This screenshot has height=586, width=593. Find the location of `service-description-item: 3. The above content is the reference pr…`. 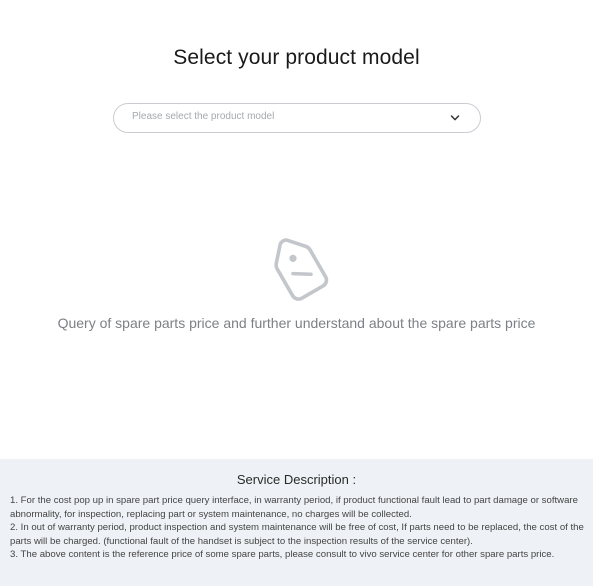

service-description-item: 3. The above content is the reference pr… is located at coordinates (282, 555).